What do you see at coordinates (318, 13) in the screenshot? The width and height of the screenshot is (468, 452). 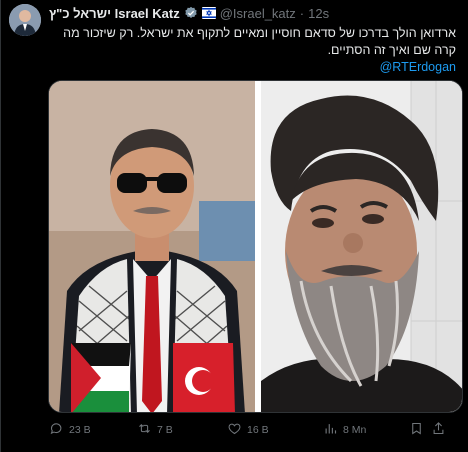 I see `timestamp: 12s` at bounding box center [318, 13].